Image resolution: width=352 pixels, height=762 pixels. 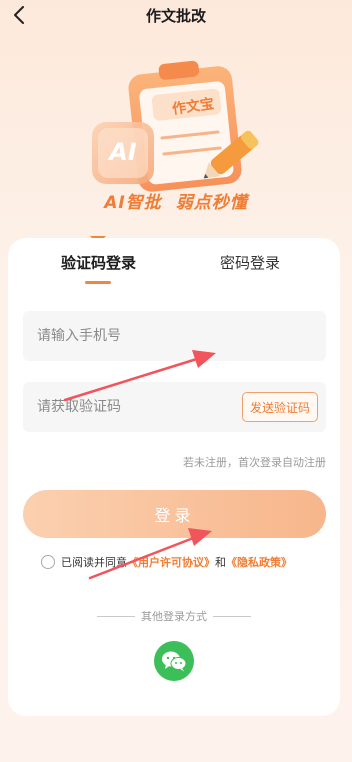 What do you see at coordinates (232, 616) in the screenshot?
I see `divider-line-right` at bounding box center [232, 616].